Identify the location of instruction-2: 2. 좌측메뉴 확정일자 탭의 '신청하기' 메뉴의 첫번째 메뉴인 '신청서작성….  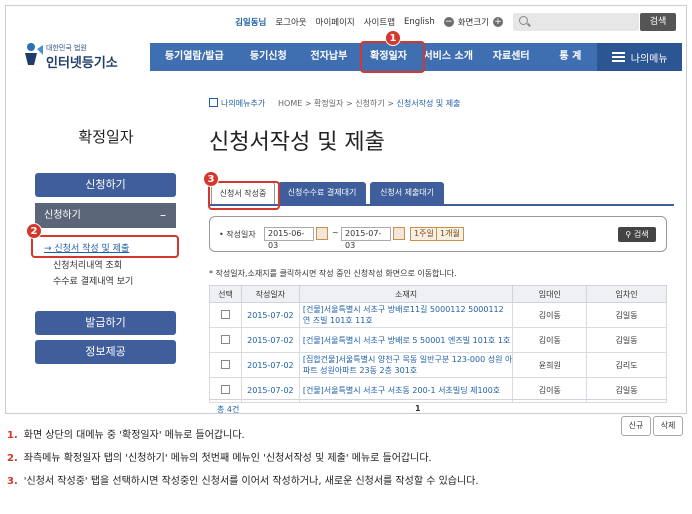
(219, 456).